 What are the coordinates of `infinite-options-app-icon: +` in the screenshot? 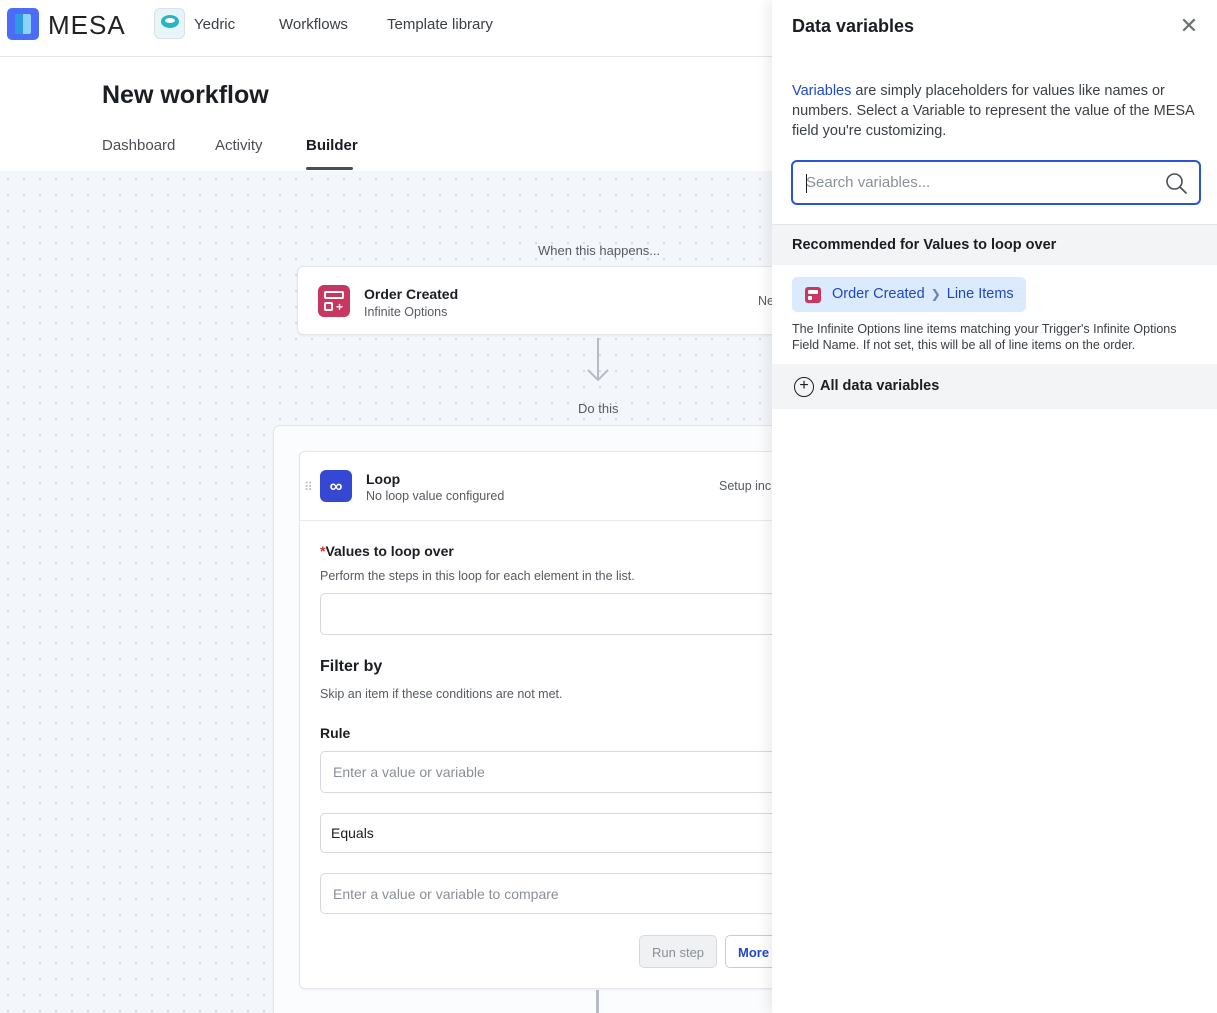 It's located at (334, 301).